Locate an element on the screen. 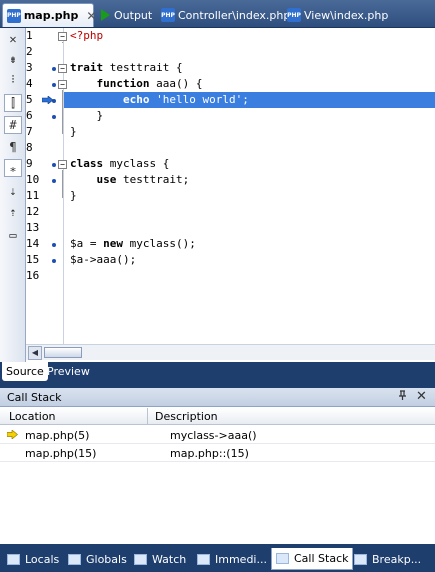 This screenshot has height=572, width=435. line-number: 16 is located at coordinates (33, 275).